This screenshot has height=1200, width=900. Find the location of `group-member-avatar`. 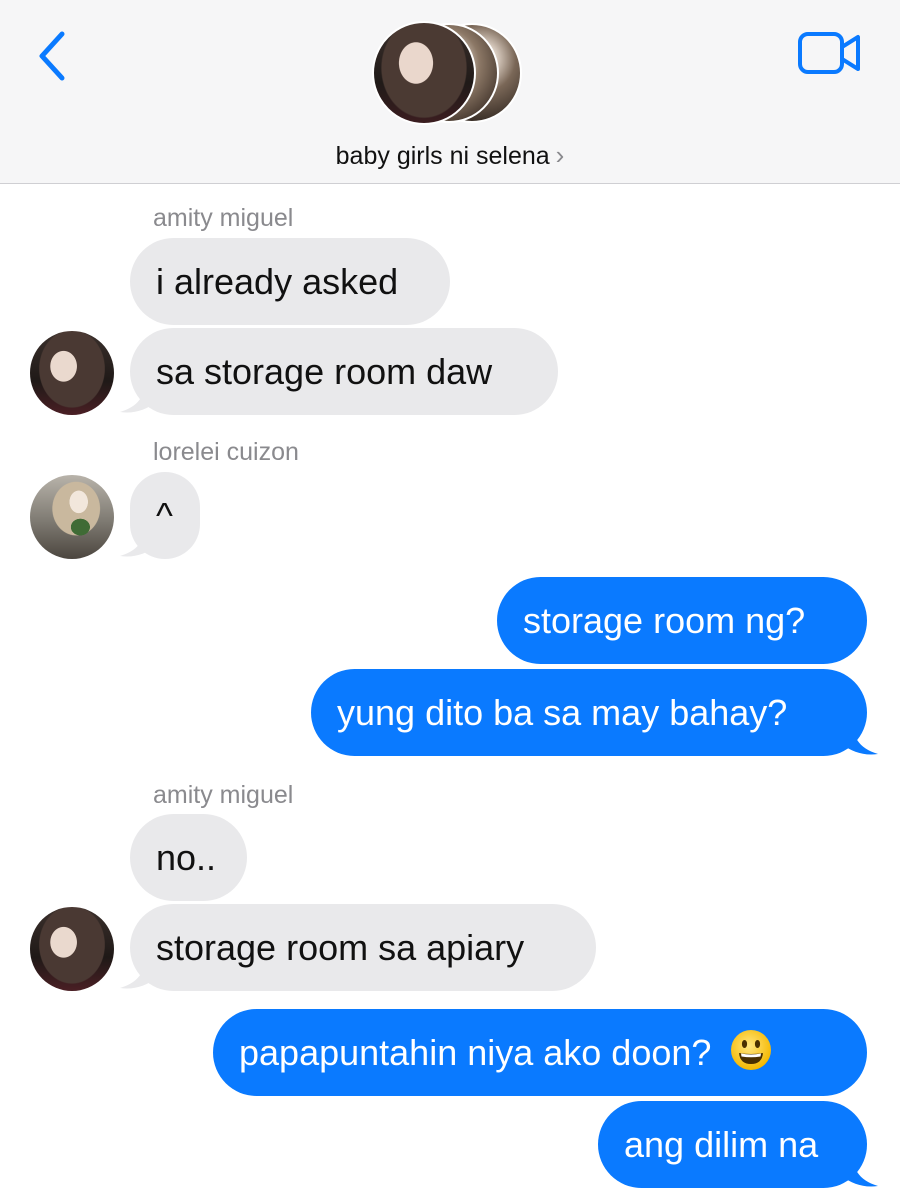

group-member-avatar is located at coordinates (424, 73).